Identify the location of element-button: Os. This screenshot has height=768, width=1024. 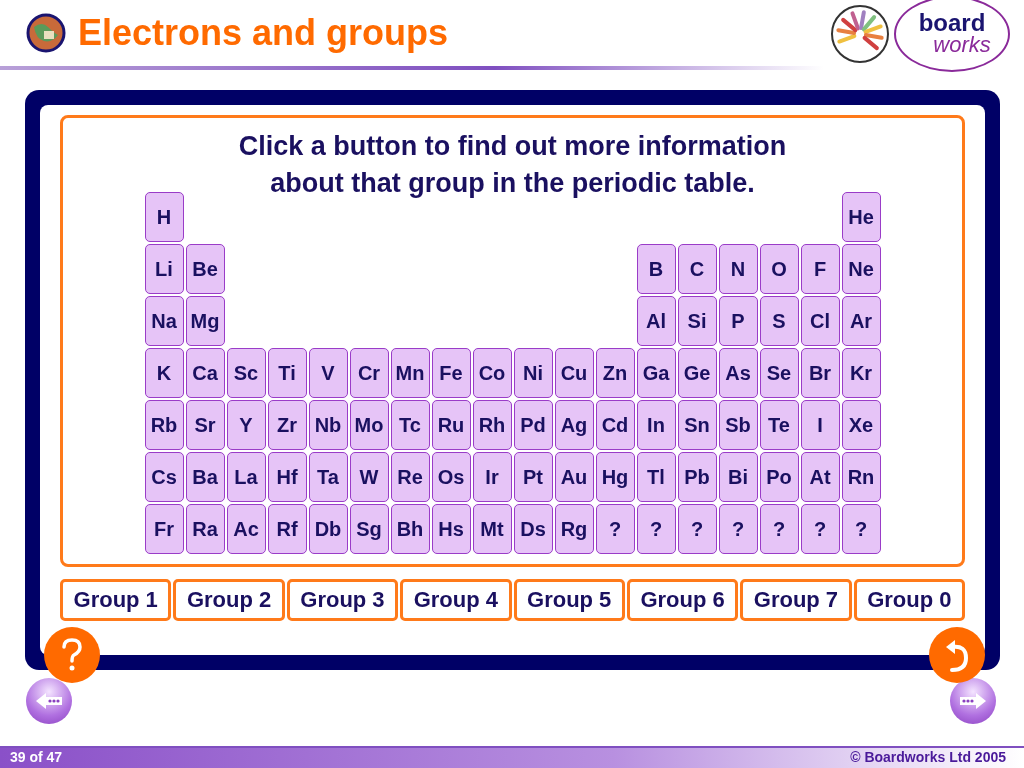
(451, 477).